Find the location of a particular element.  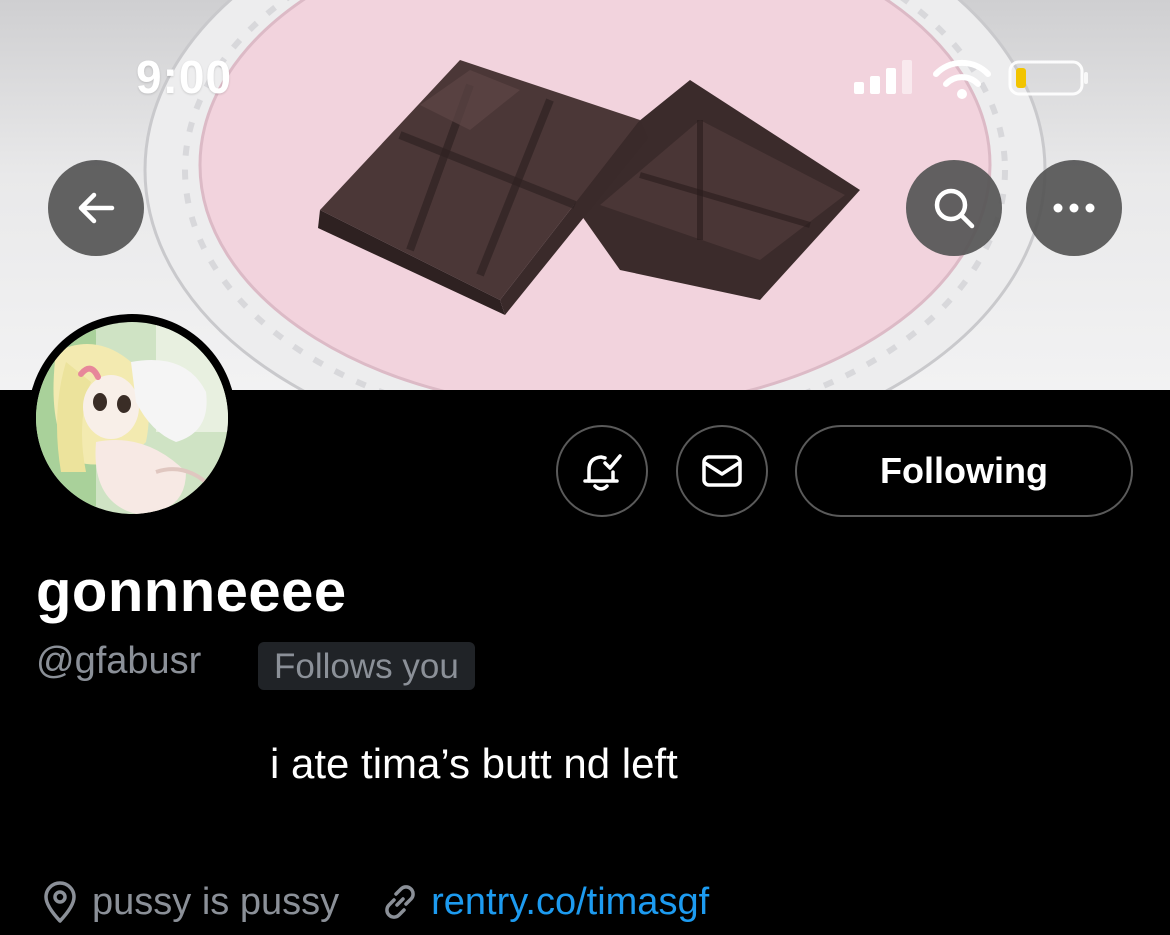

notification-button is located at coordinates (602, 471).